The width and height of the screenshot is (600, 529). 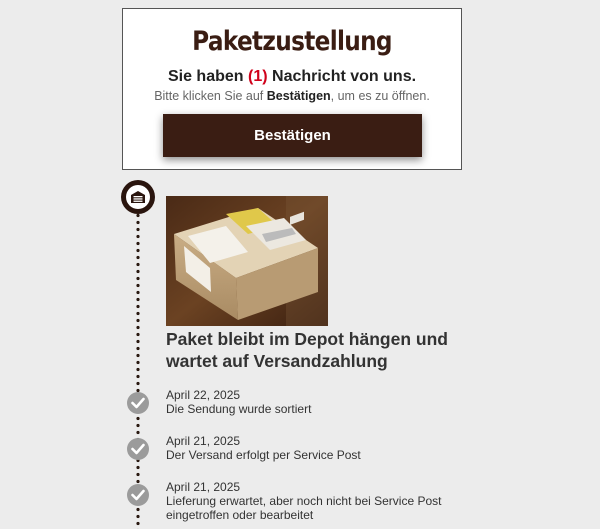 I want to click on garage-door-icon, so click(x=138, y=197).